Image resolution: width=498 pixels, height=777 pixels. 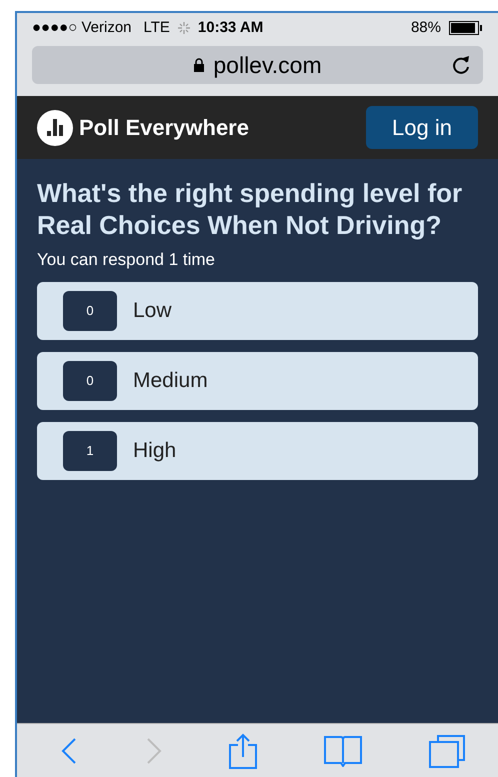 I want to click on reload-icon, so click(x=462, y=65).